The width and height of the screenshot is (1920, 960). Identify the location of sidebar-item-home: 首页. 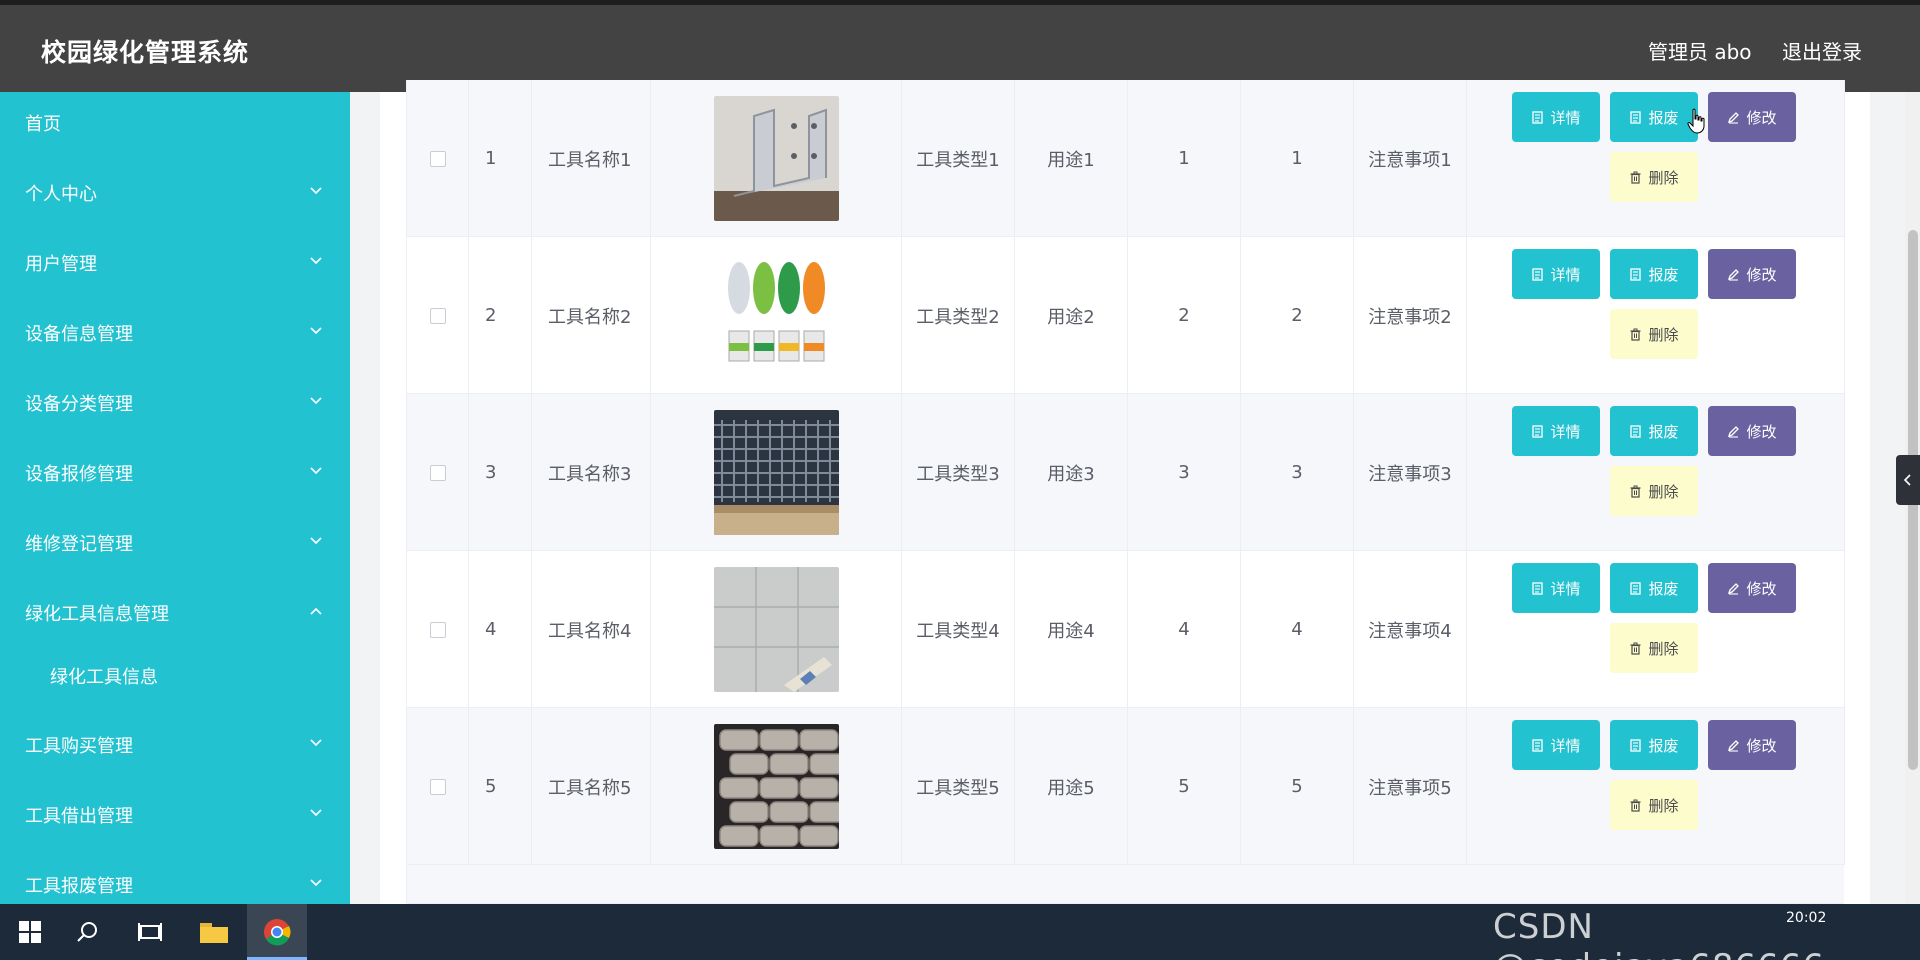
(175, 122).